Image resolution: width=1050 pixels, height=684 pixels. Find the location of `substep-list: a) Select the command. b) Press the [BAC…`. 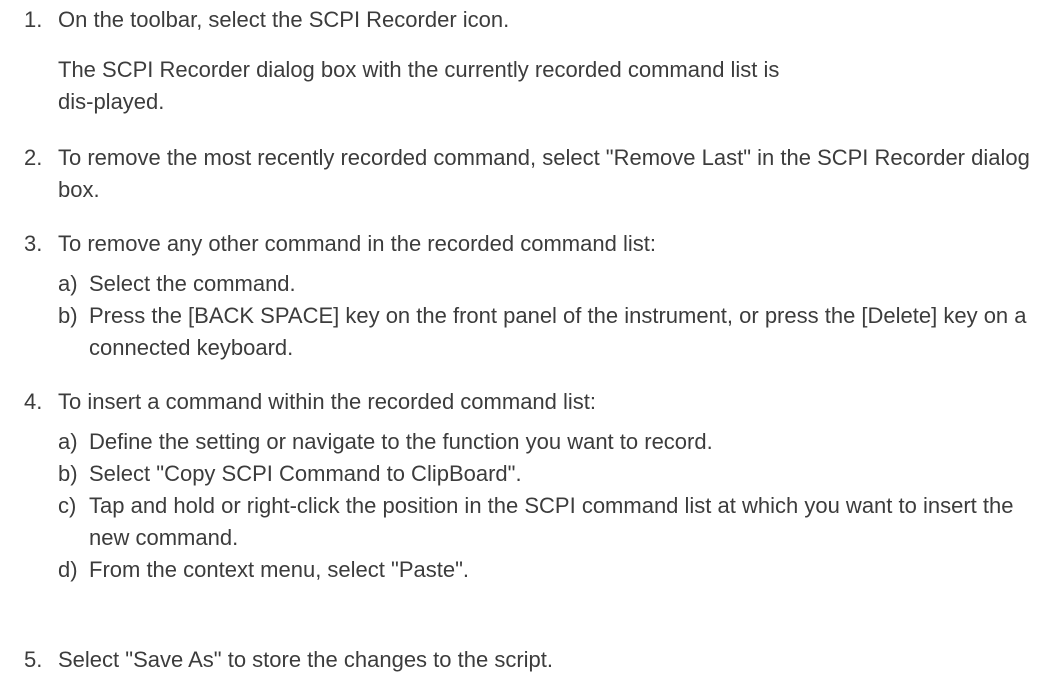

substep-list: a) Select the command. b) Press the [BAC… is located at coordinates (529, 316).